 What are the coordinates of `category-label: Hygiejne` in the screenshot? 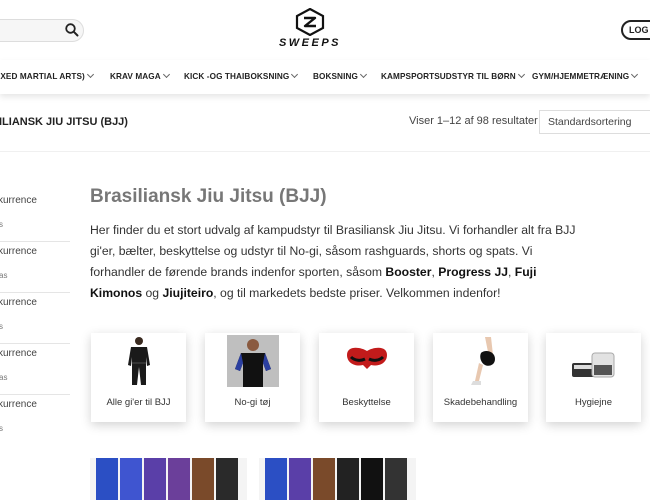 It's located at (593, 402).